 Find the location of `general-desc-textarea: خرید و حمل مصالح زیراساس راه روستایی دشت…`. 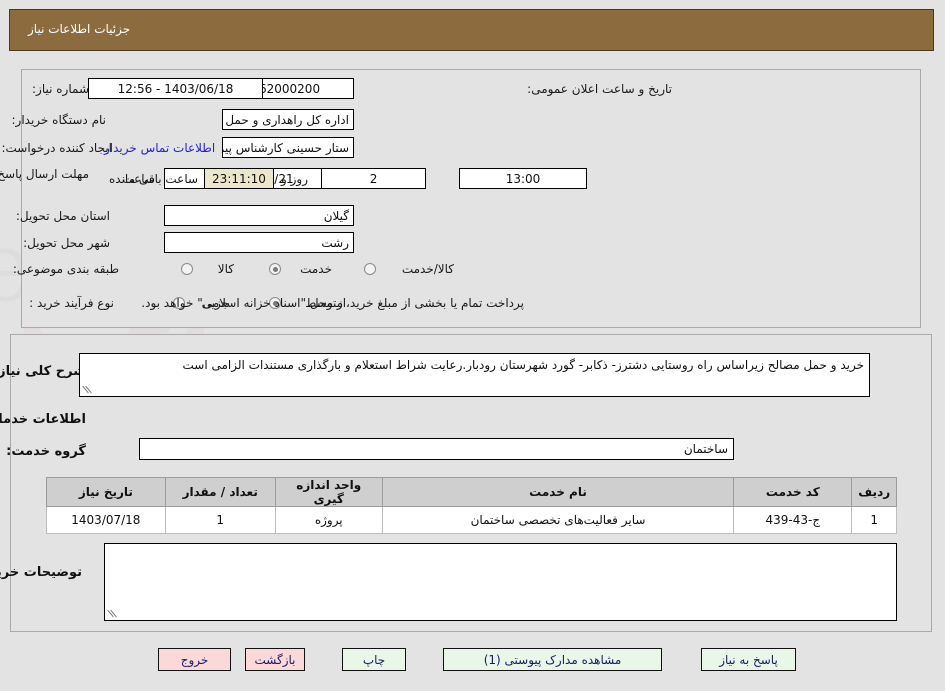

general-desc-textarea: خرید و حمل مصالح زیراساس راه روستایی دشت… is located at coordinates (475, 375).